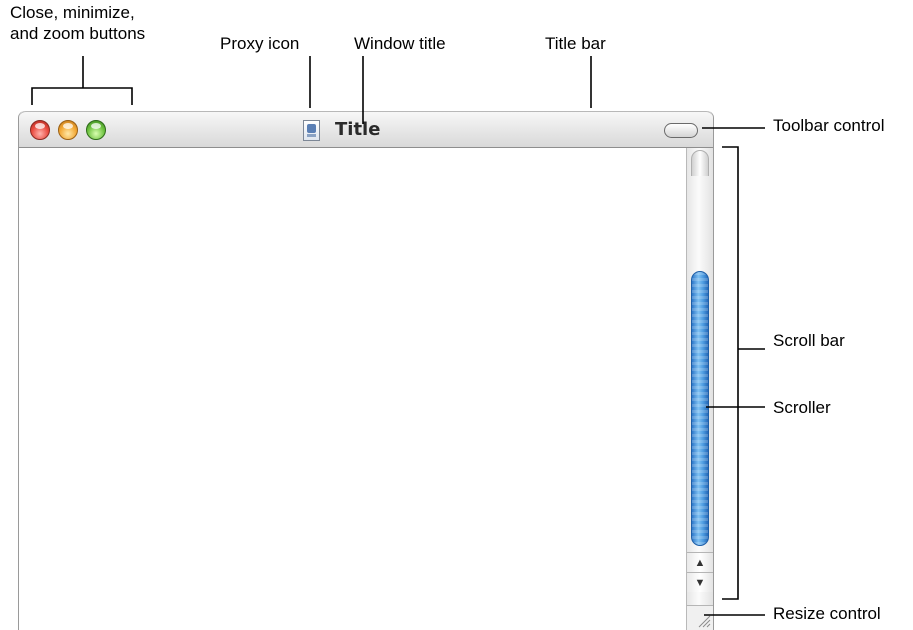 The image size is (913, 630). I want to click on callout-scroller: Scroller, so click(802, 407).